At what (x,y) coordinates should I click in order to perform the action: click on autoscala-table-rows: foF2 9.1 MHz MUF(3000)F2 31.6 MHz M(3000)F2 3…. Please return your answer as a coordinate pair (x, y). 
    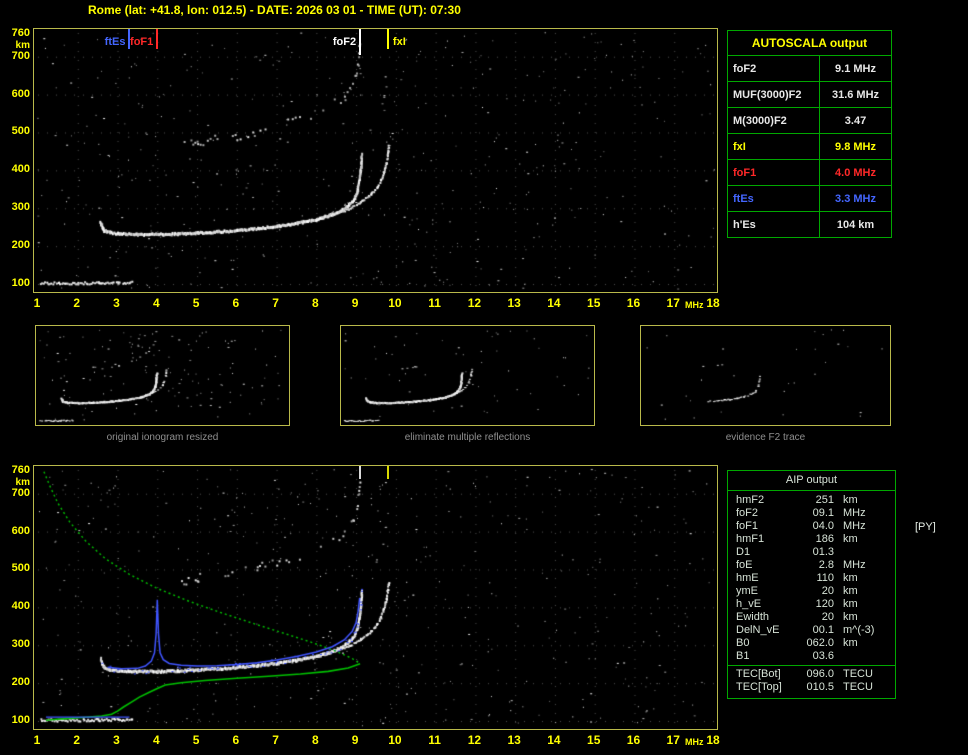
    Looking at the image, I should click on (809, 146).